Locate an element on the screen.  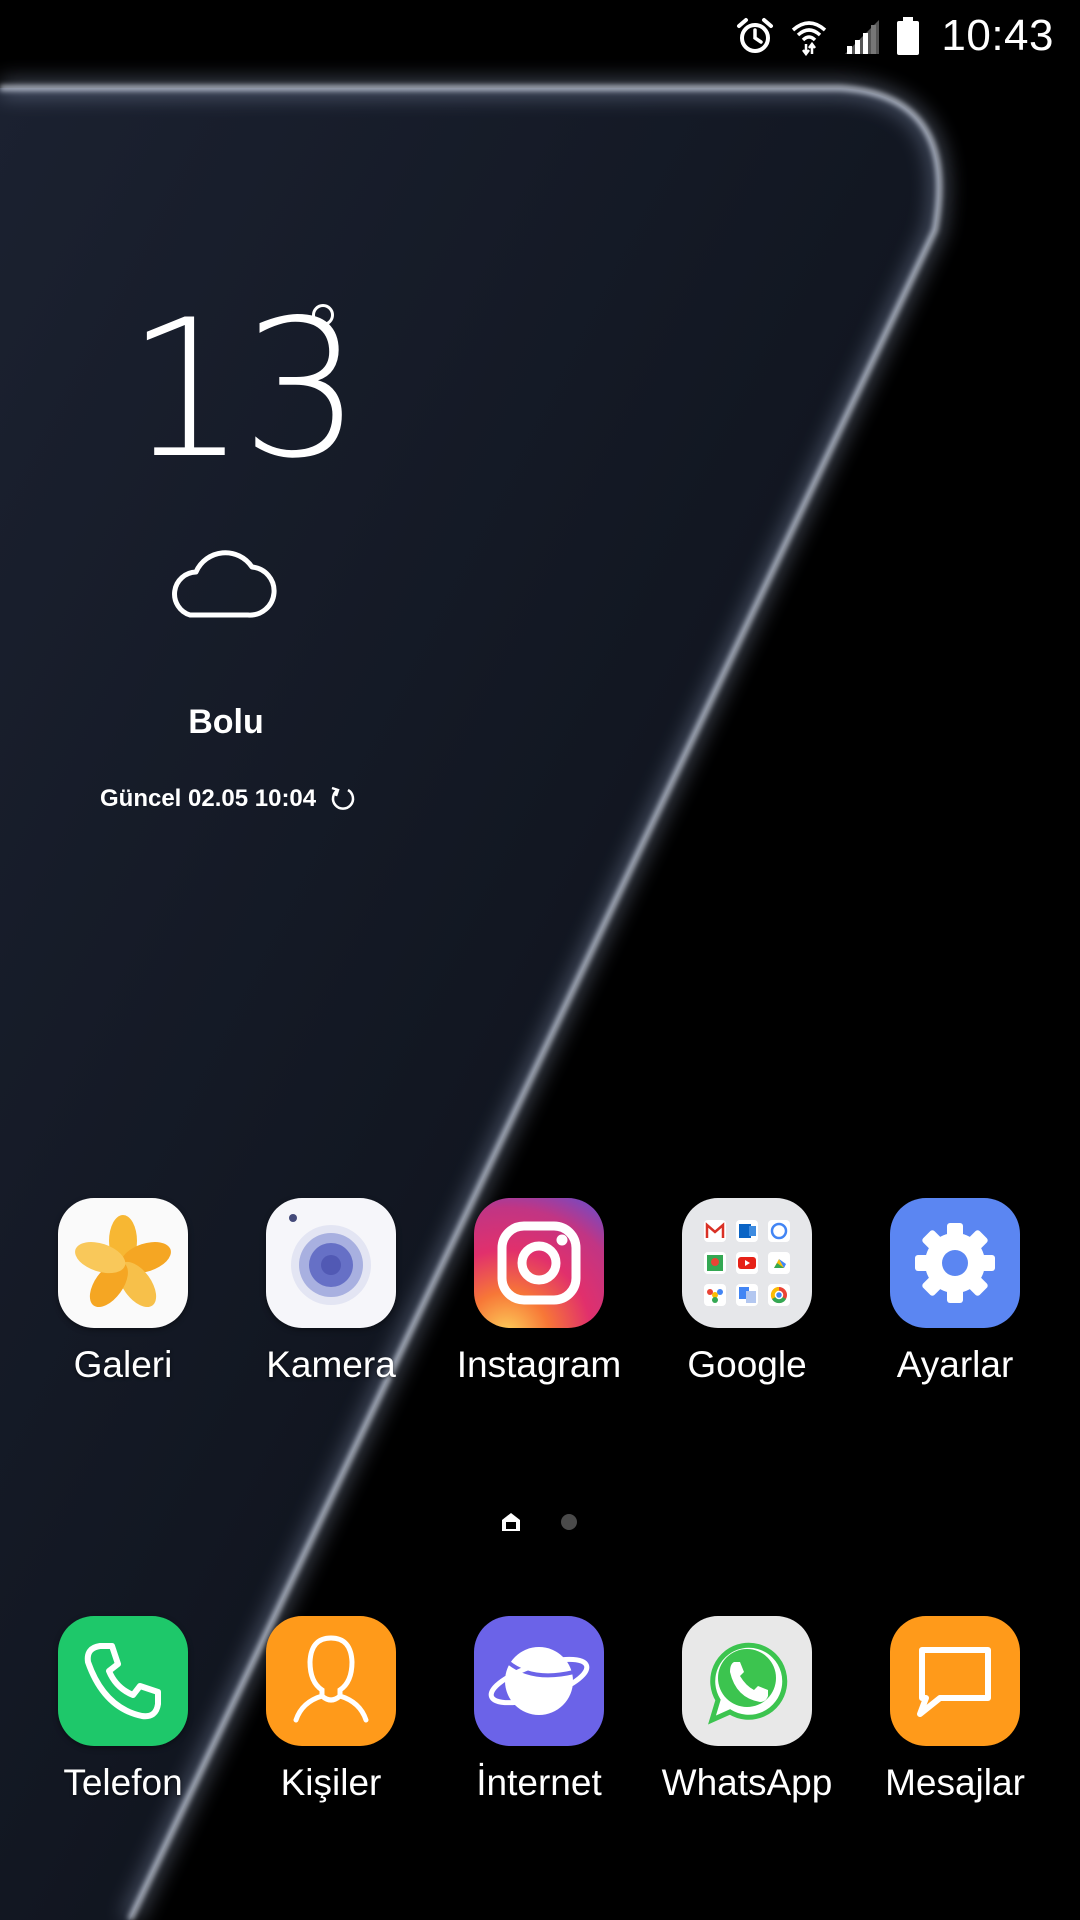
app-label: Kişiler is located at coordinates (331, 1782).